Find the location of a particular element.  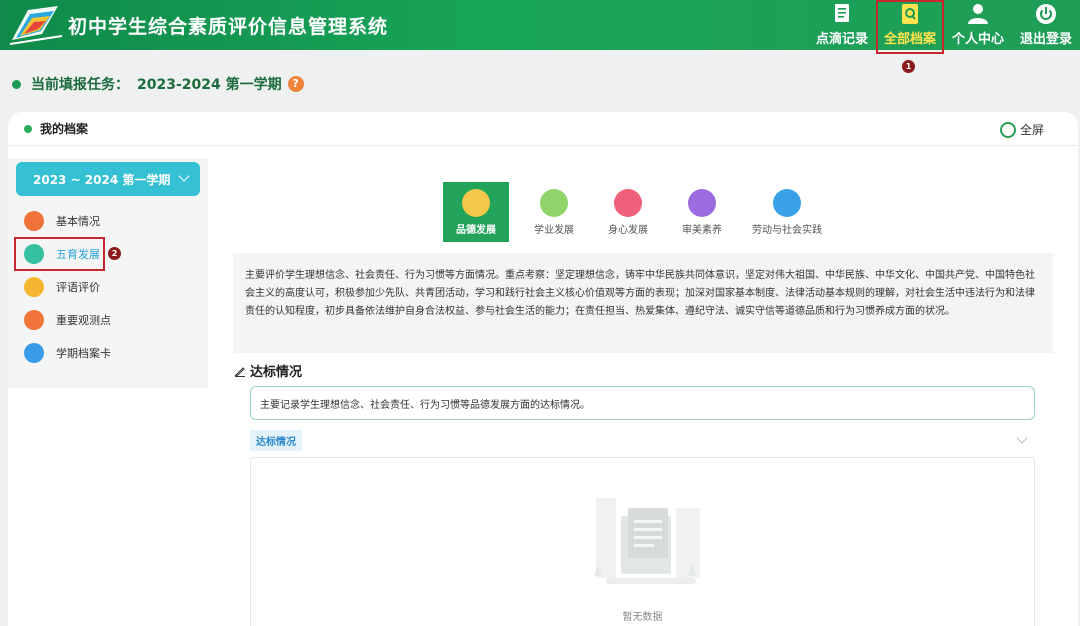

panel-title: 我的档案 is located at coordinates (64, 129).